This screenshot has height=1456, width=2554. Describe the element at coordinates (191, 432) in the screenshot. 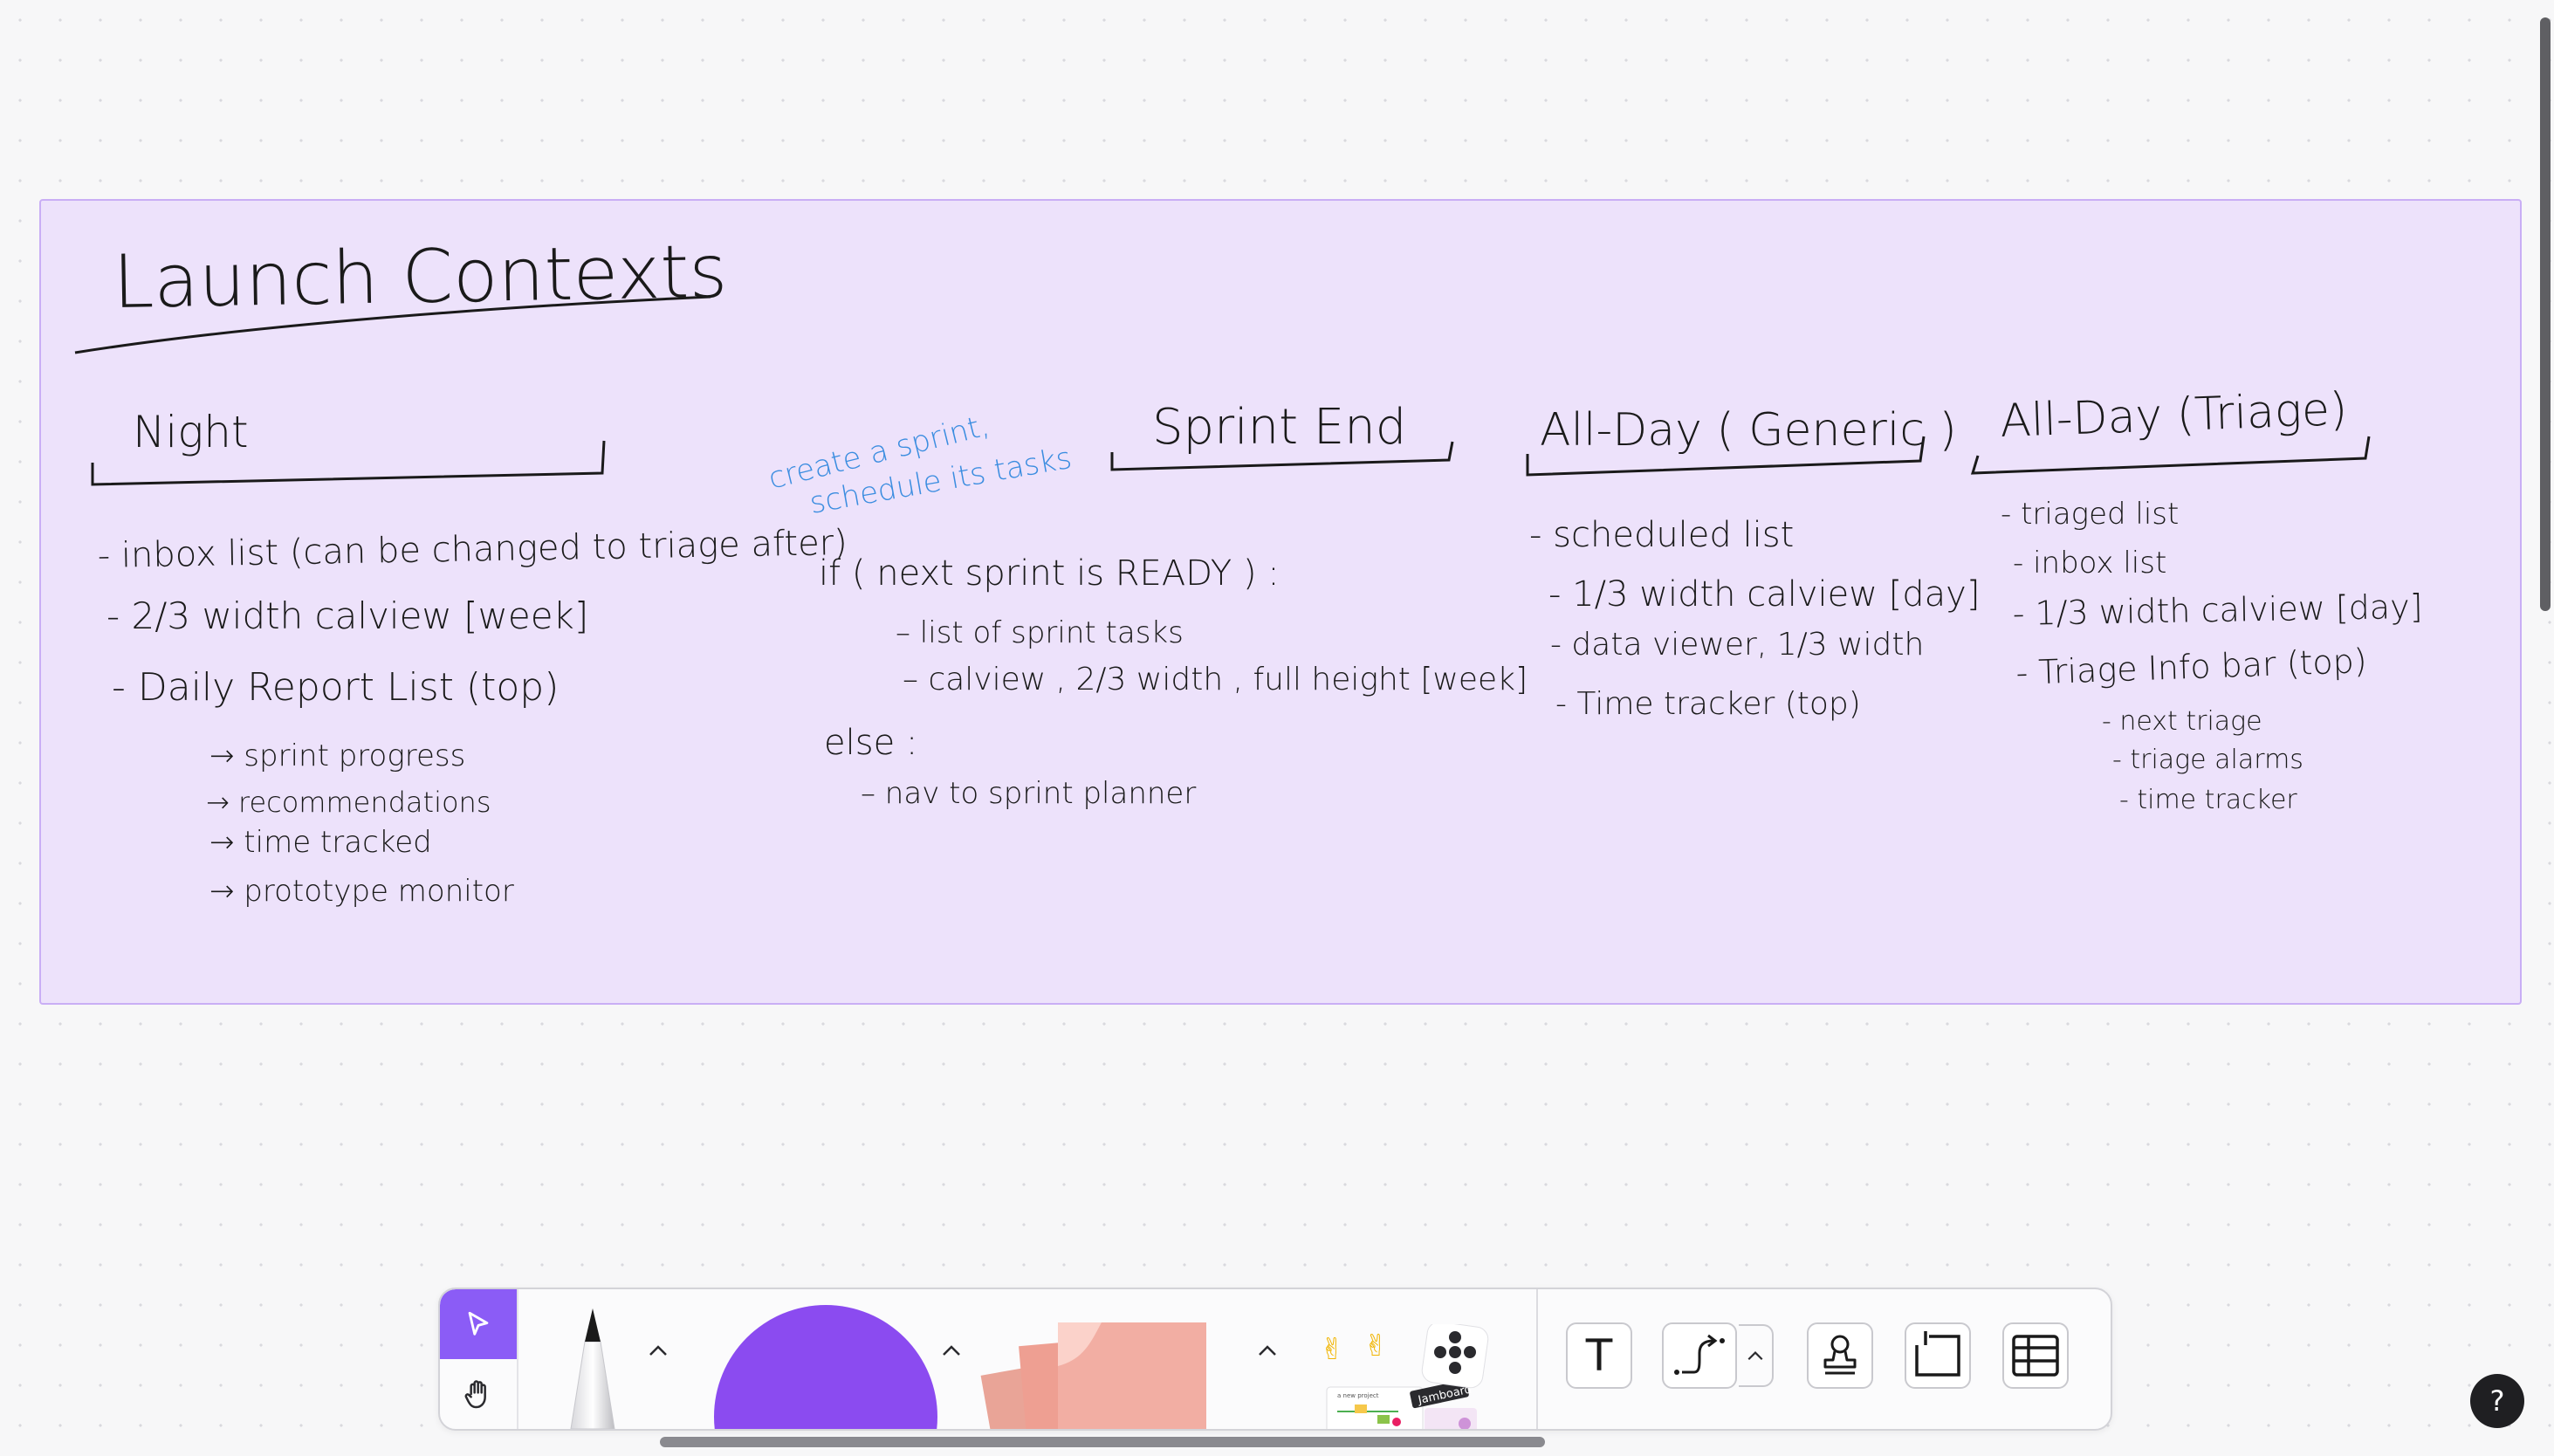

I see `night-heading: Night` at that location.